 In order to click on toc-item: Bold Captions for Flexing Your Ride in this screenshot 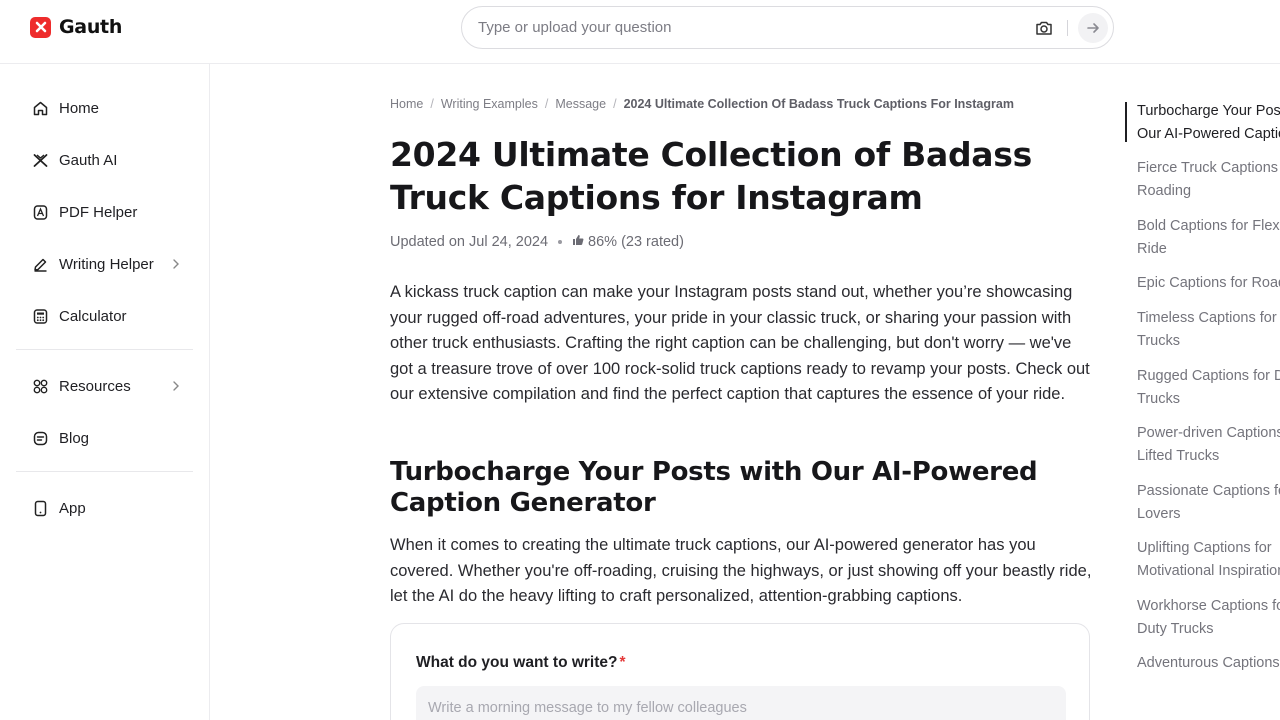, I will do `click(1208, 237)`.